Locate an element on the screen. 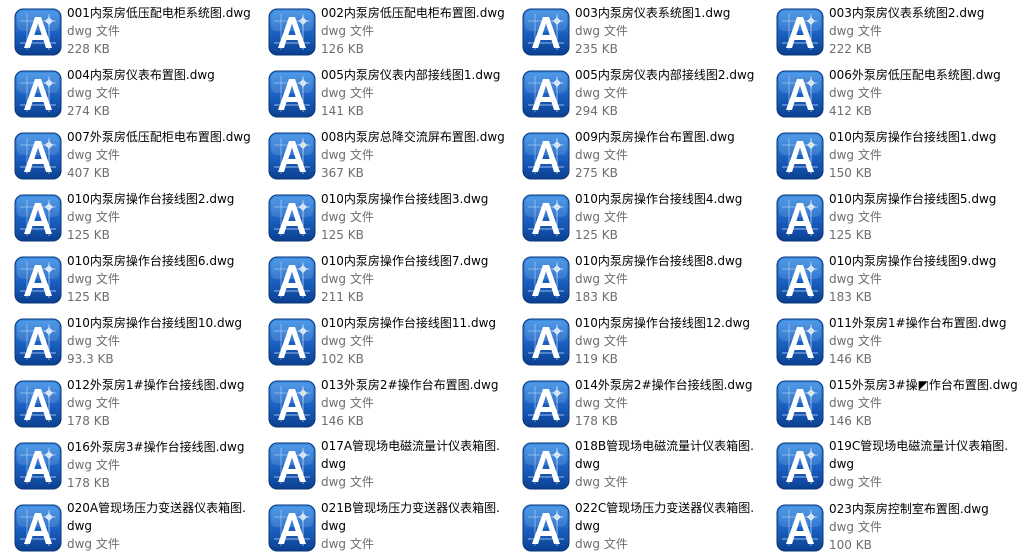  file-name: 012外泵房1#操作台接线图.dwg is located at coordinates (156, 385).